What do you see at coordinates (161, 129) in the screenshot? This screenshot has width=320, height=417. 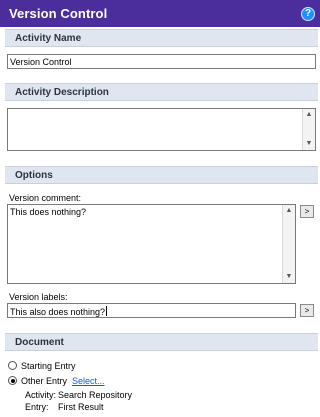 I see `activity-description-input: ▲ ▼` at bounding box center [161, 129].